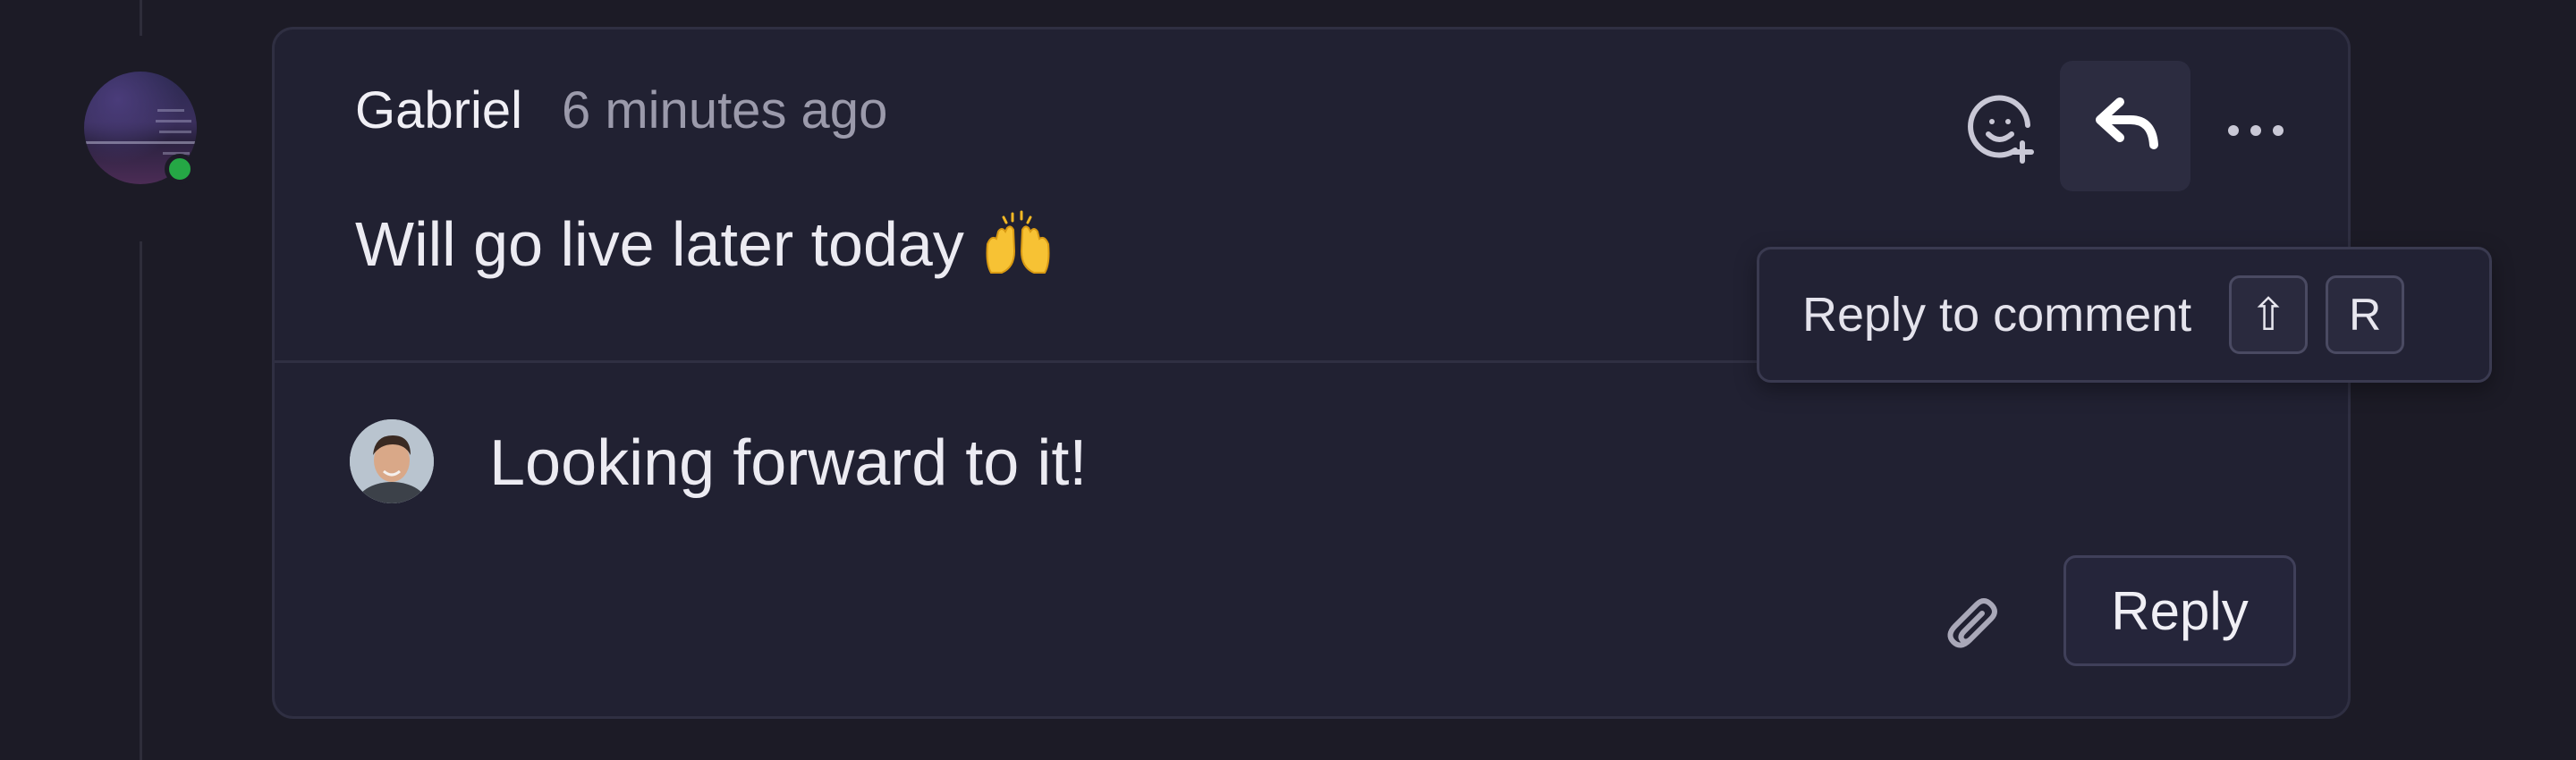  I want to click on attach-file-button, so click(1974, 627).